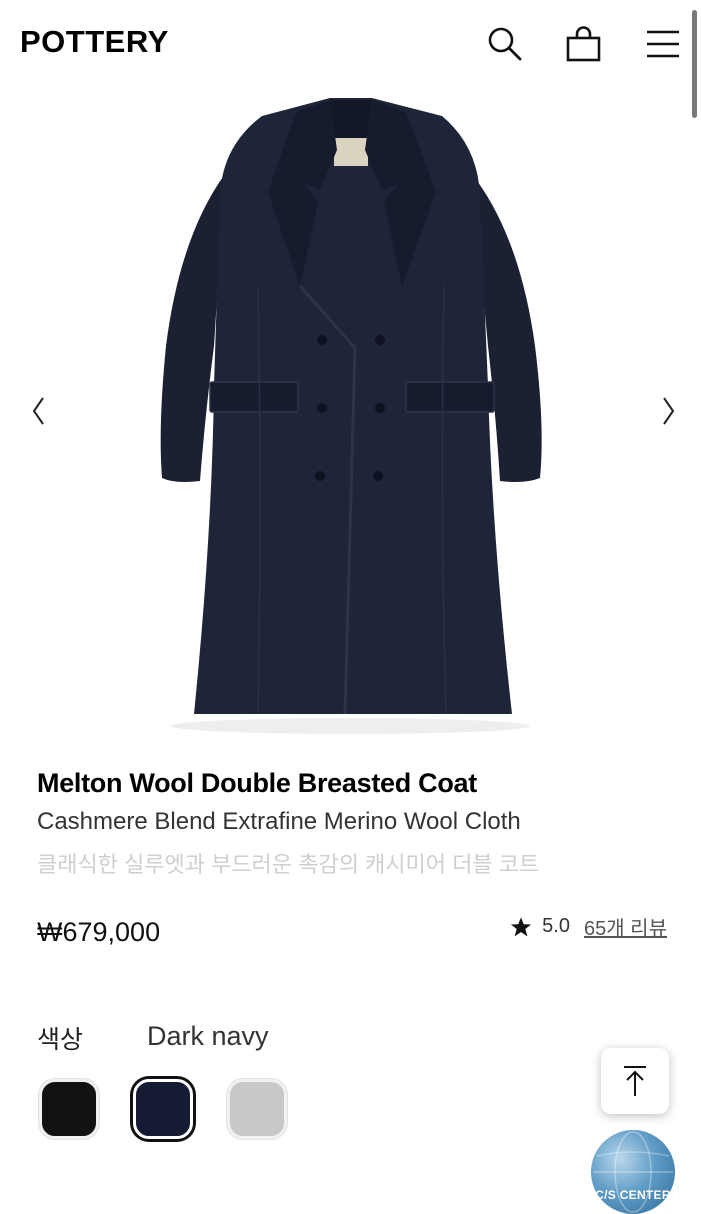  What do you see at coordinates (288, 864) in the screenshot?
I see `product-description: 클래식한 실루엣과 부드러운 촉감의 캐시미어 더블 코트` at bounding box center [288, 864].